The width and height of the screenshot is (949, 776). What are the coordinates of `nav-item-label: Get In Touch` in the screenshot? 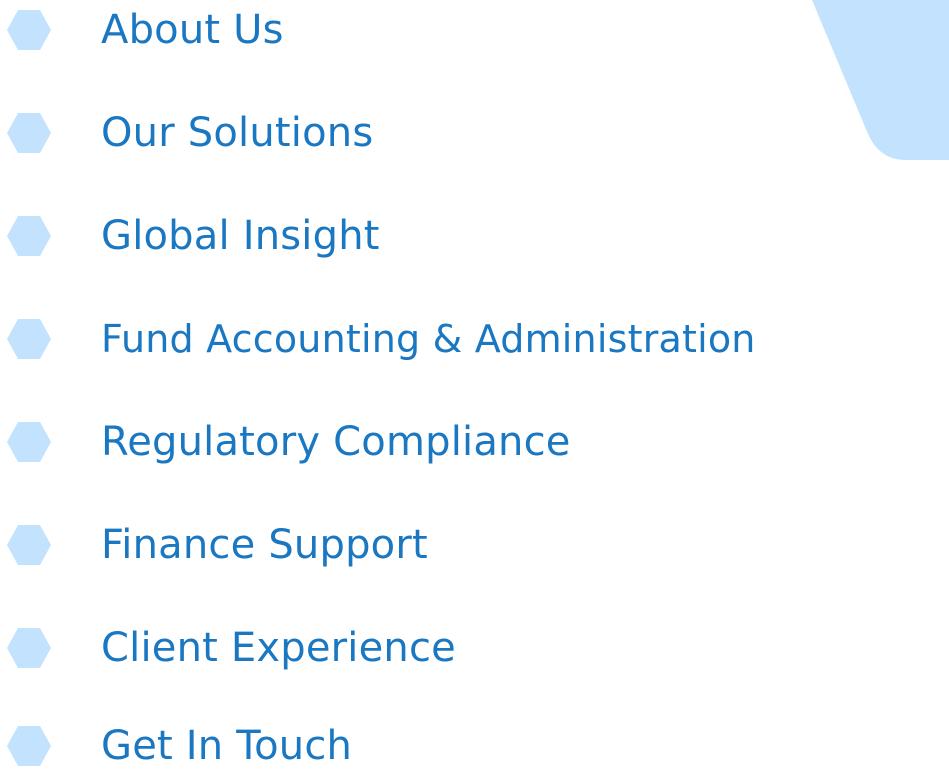 It's located at (227, 746).